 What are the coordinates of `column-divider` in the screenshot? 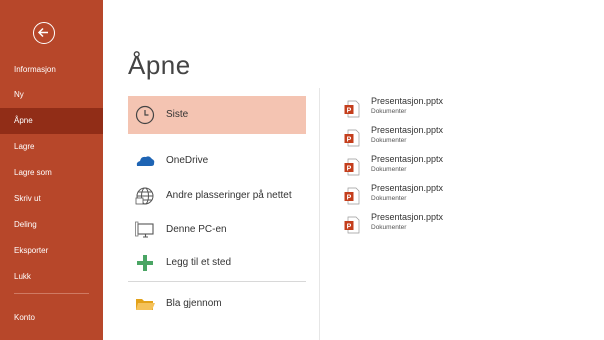 It's located at (319, 214).